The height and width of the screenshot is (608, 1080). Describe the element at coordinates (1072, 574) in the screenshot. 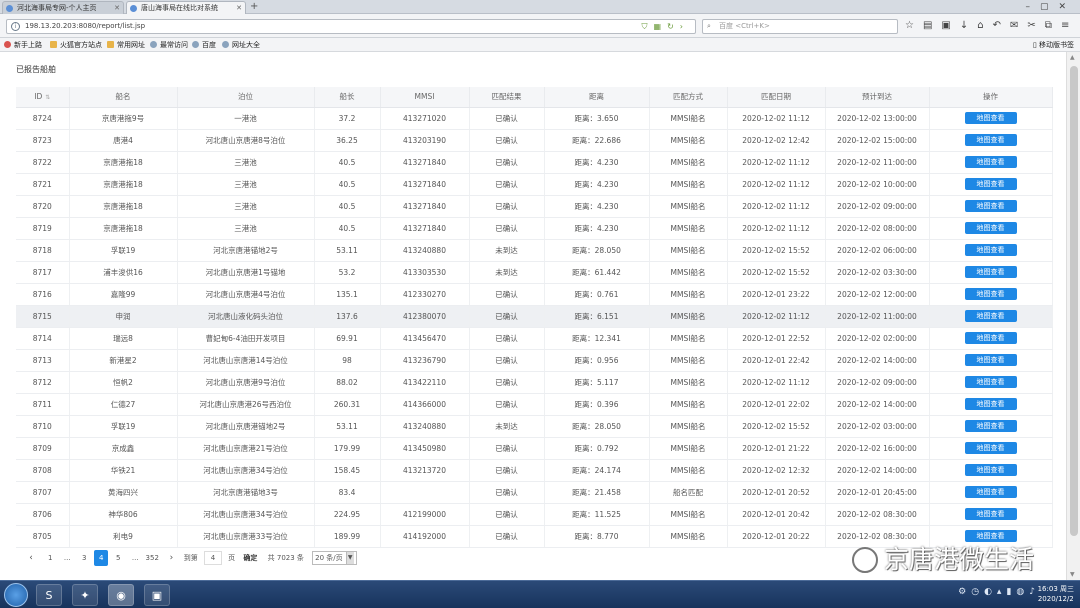

I see `scroll-down-icon: ▼` at that location.